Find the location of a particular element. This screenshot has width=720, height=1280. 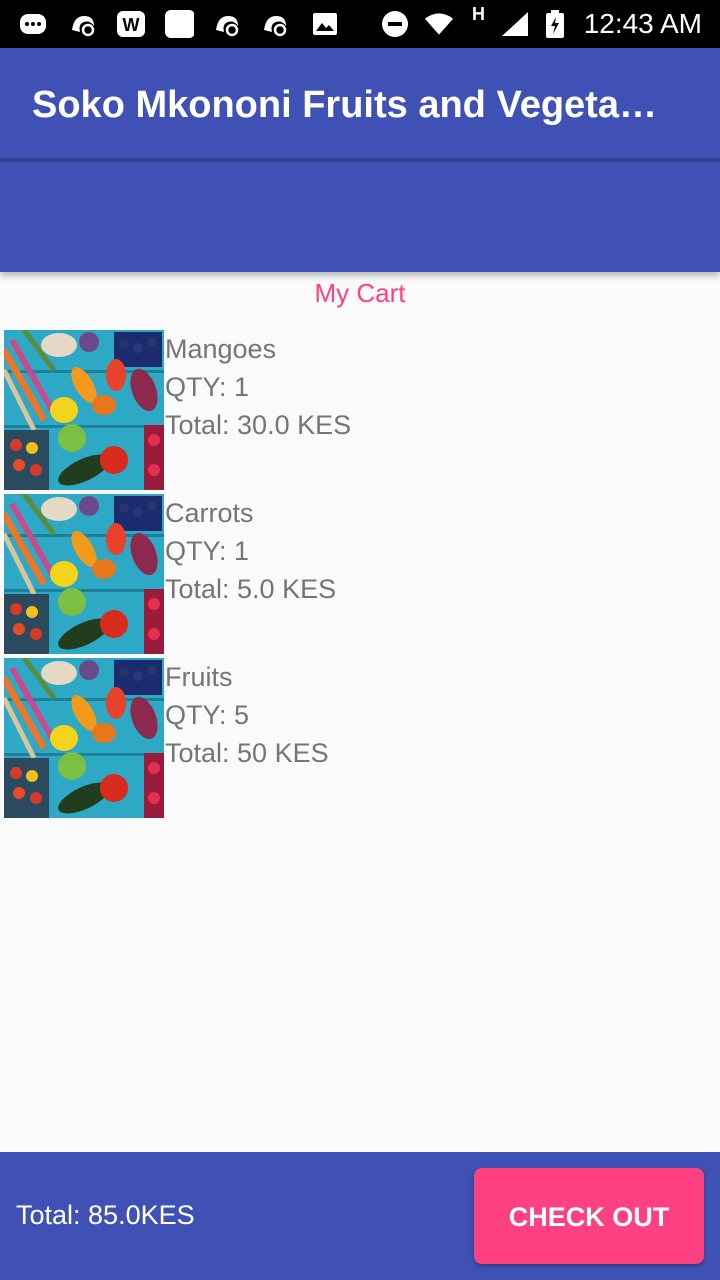

battery-charging-icon is located at coordinates (555, 24).